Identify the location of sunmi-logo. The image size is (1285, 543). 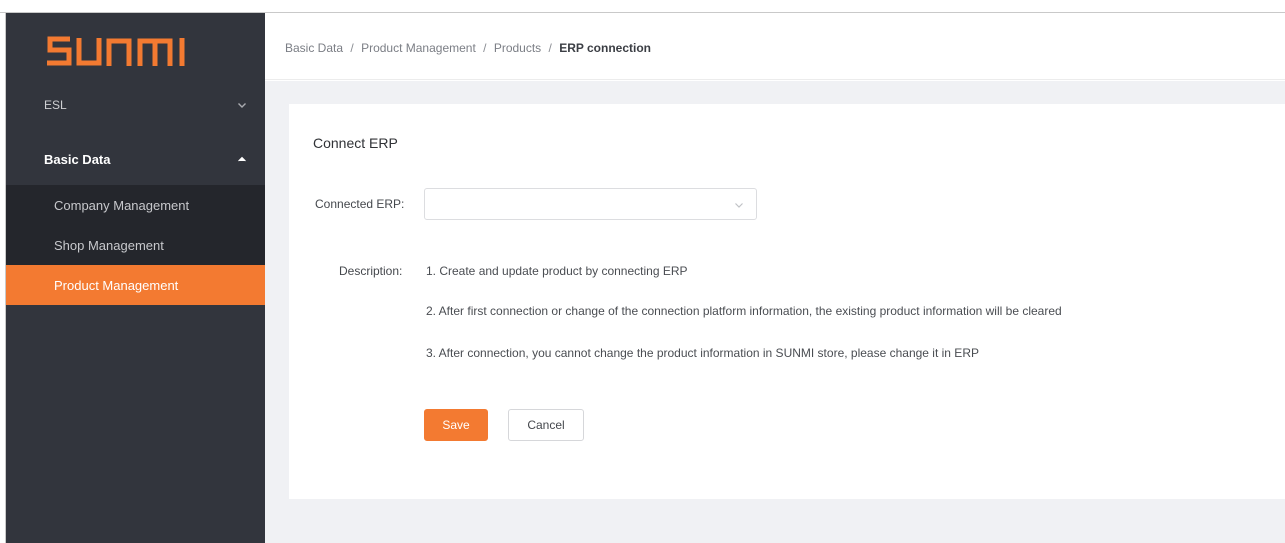
(119, 52).